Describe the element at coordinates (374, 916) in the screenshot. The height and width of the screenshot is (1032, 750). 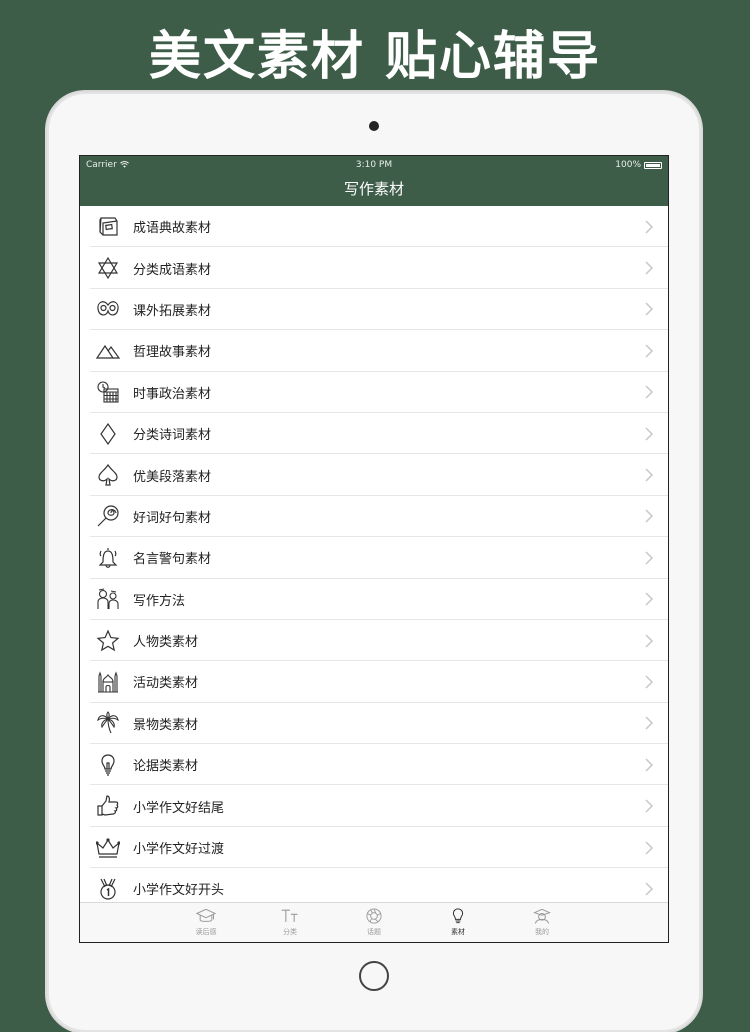
I see `aperture-icon` at that location.